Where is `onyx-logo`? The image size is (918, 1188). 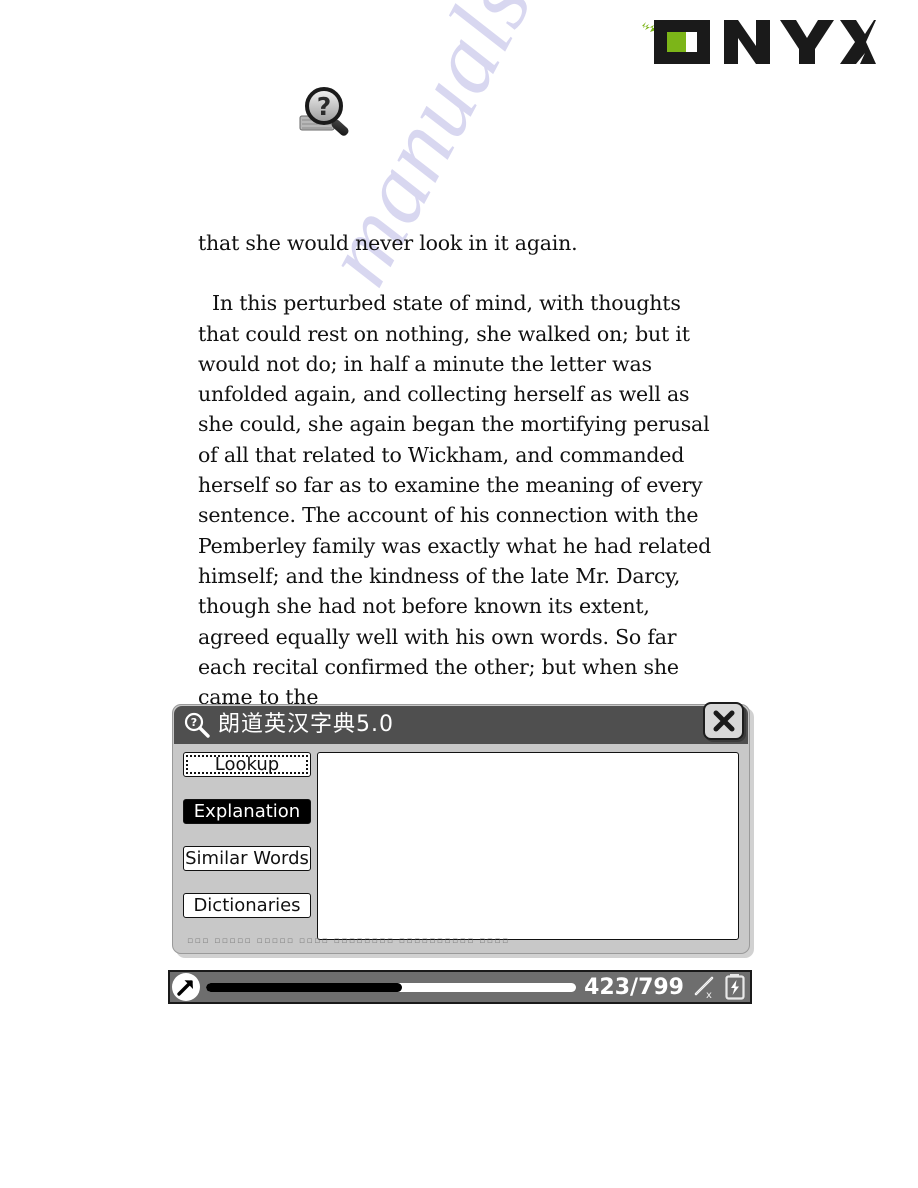
onyx-logo is located at coordinates (758, 42).